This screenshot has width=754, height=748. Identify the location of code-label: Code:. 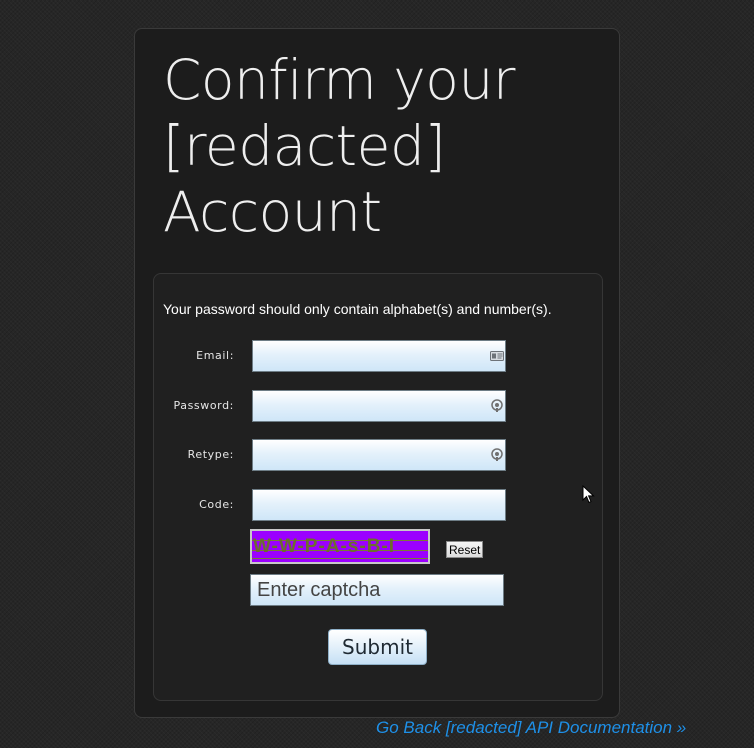
(216, 504).